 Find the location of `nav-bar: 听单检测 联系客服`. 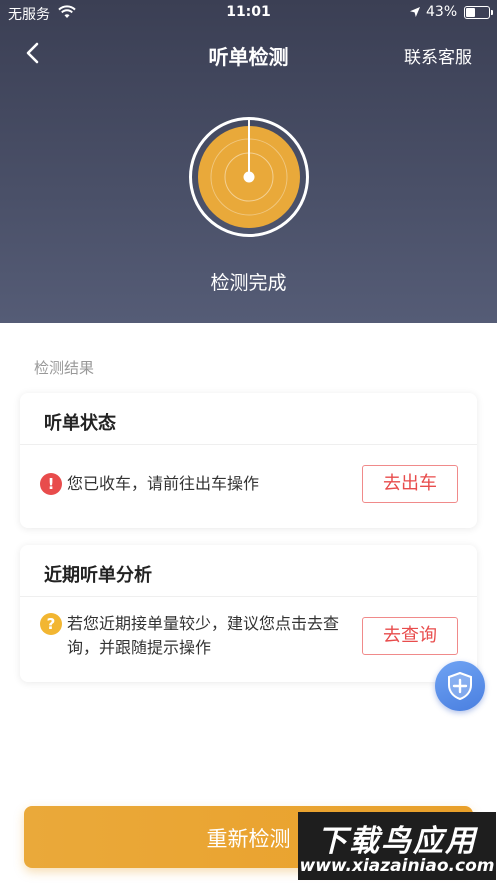

nav-bar: 听单检测 联系客服 is located at coordinates (248, 53).